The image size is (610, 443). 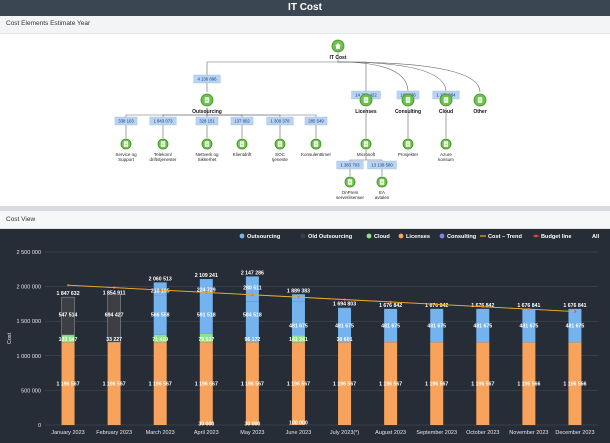 I want to click on cost-trend-line, so click(x=321, y=298).